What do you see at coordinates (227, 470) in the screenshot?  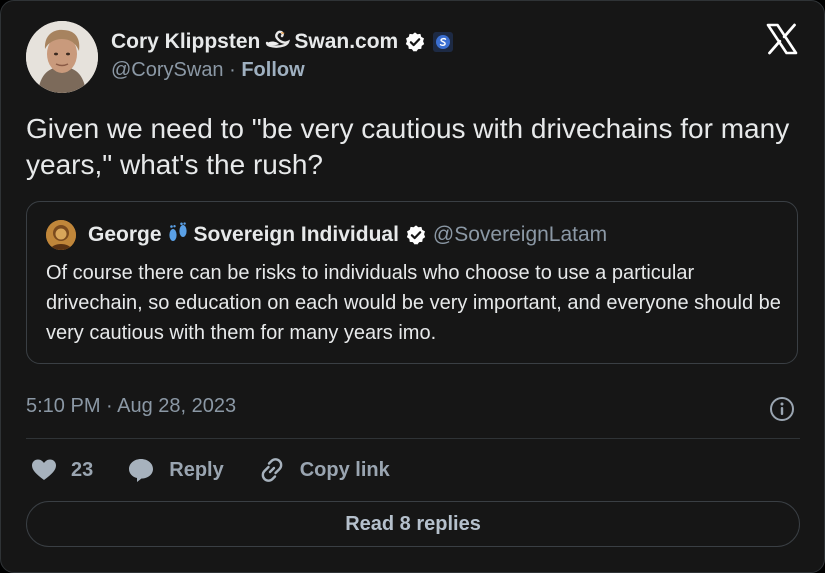 I see `action-bar: 23 Reply Copy link` at bounding box center [227, 470].